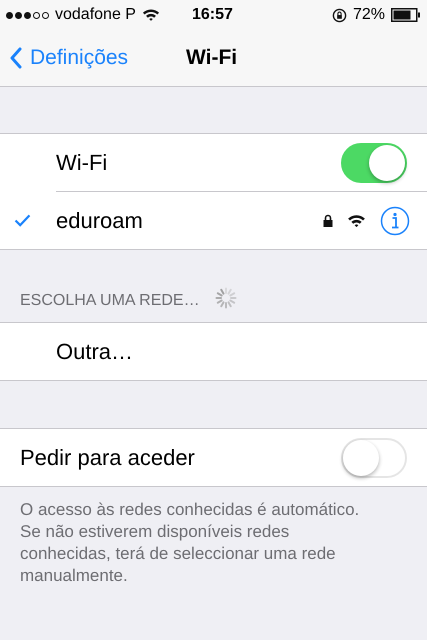 The width and height of the screenshot is (427, 640). I want to click on ask-to-join-label: Pedir para aceder, so click(107, 457).